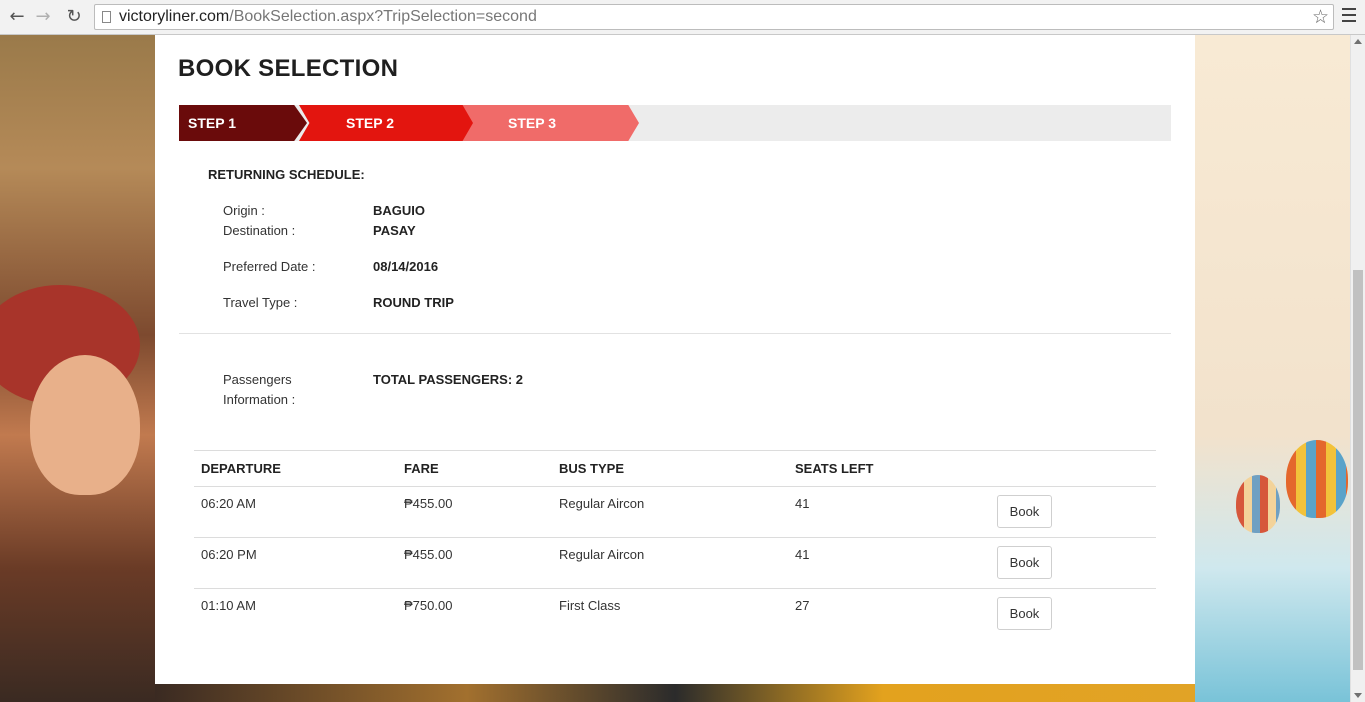 This screenshot has width=1365, height=702. Describe the element at coordinates (590, 605) in the screenshot. I see `bus-type-cell: First Class` at that location.